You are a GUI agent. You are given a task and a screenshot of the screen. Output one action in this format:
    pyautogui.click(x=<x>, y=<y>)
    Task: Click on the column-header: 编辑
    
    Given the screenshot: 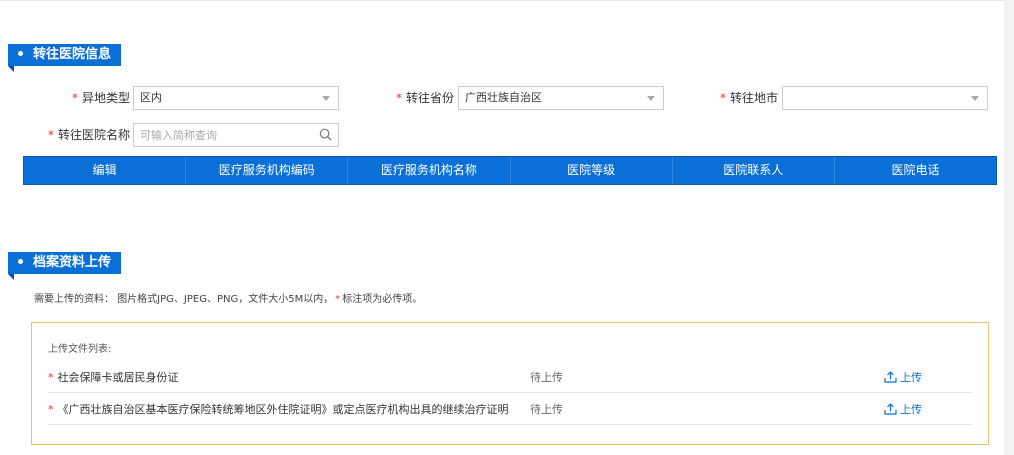 What is the action you would take?
    pyautogui.click(x=105, y=170)
    